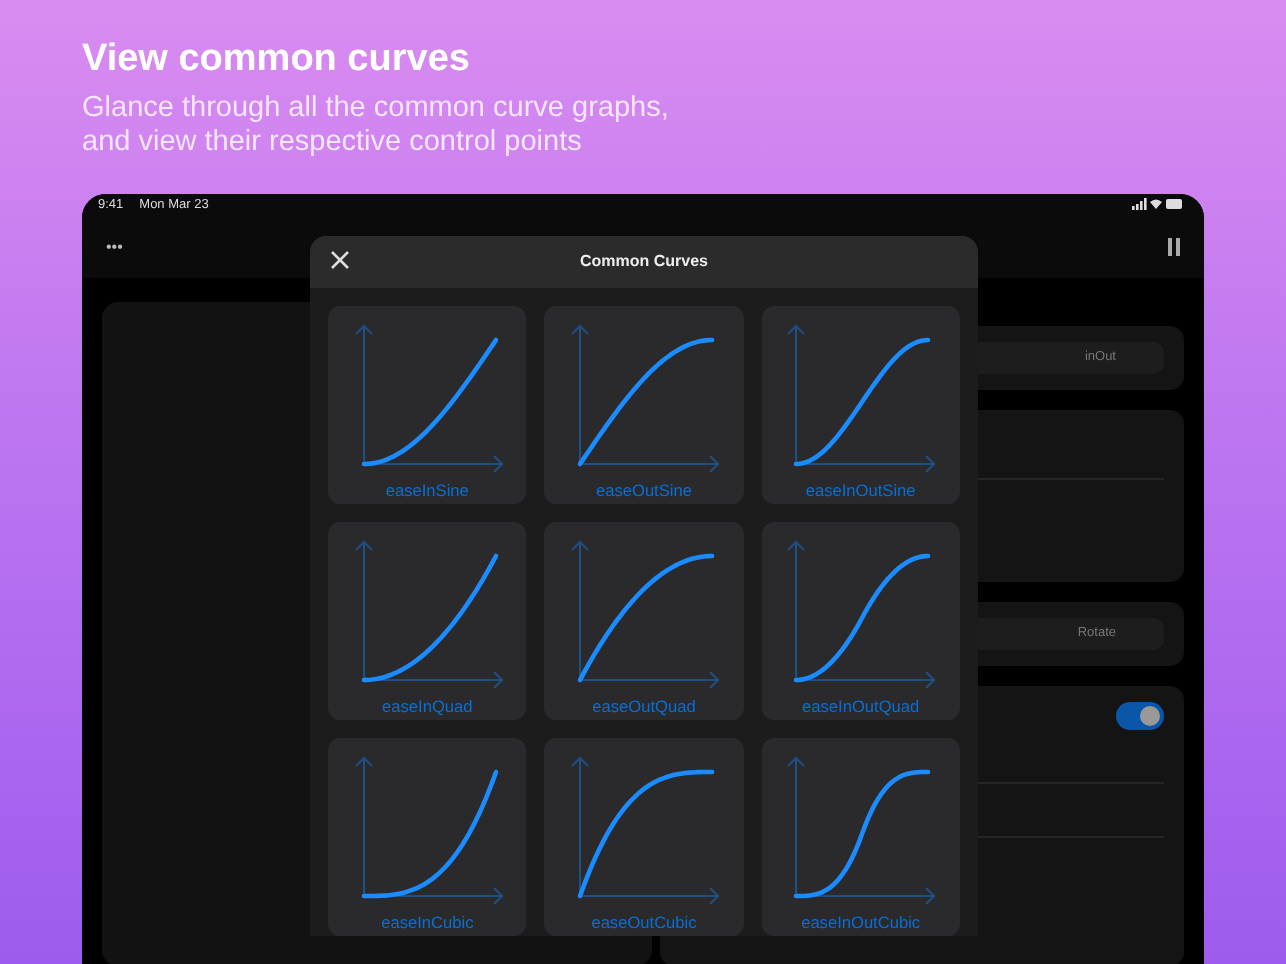 The height and width of the screenshot is (964, 1286). Describe the element at coordinates (427, 490) in the screenshot. I see `curve-label: easeInSine` at that location.